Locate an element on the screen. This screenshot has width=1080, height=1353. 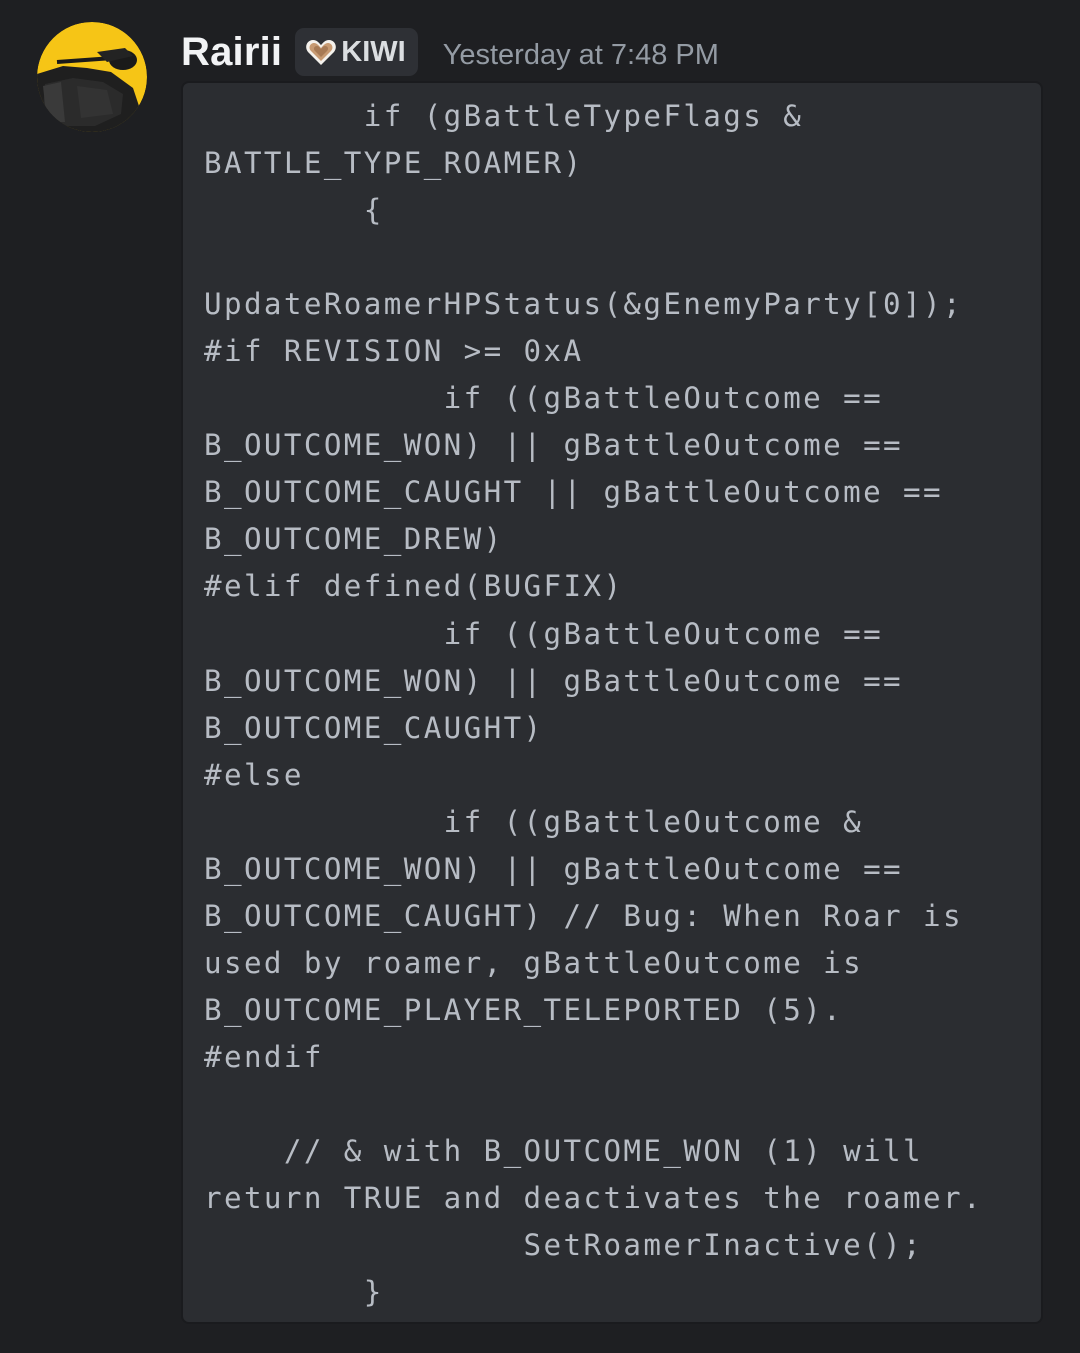
code-line: #else is located at coordinates (254, 774).